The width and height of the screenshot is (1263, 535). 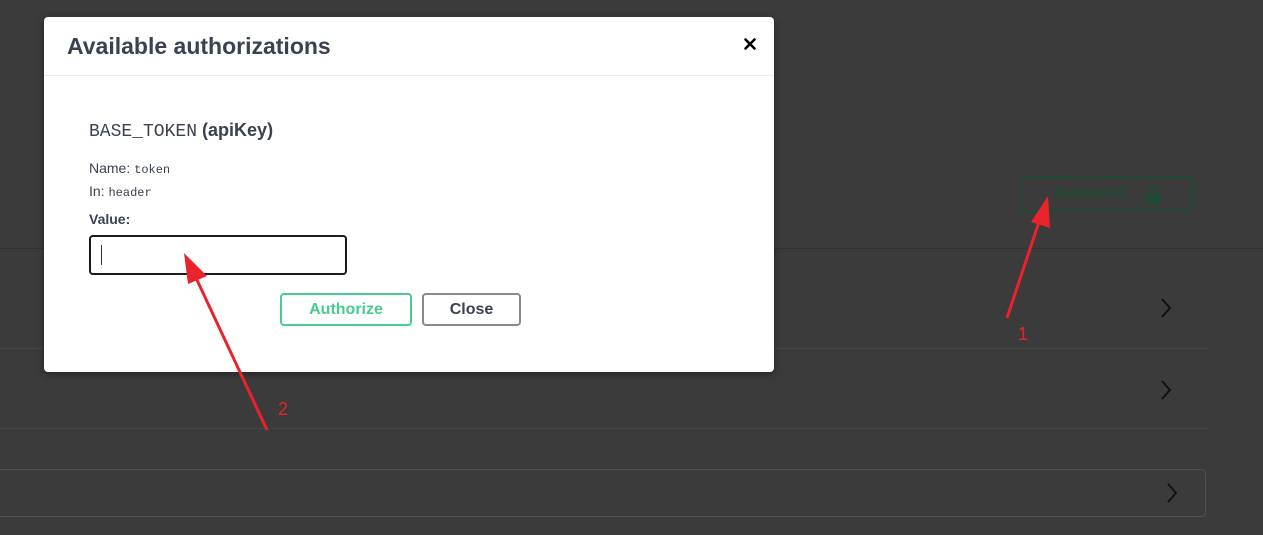 I want to click on scheme-type: (apiKey), so click(x=238, y=130).